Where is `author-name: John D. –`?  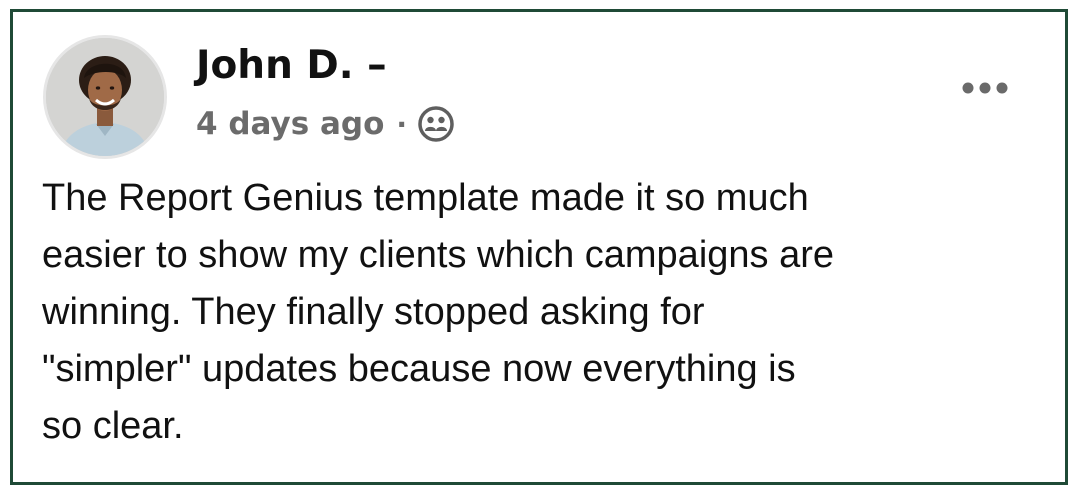 author-name: John D. – is located at coordinates (291, 66).